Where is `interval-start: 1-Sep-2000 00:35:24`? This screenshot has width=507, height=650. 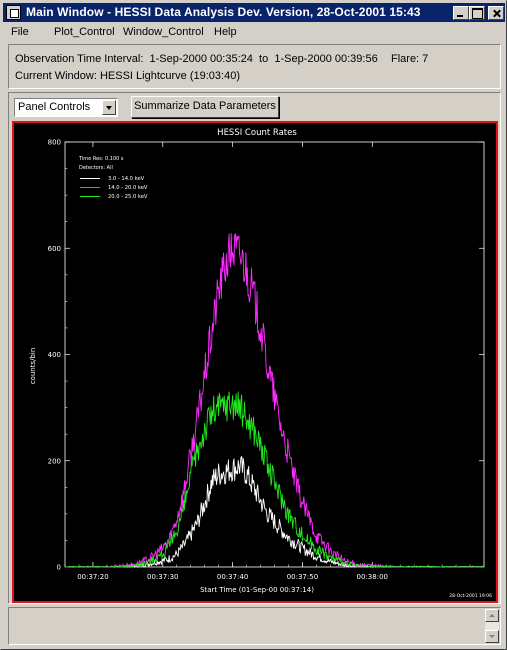
interval-start: 1-Sep-2000 00:35:24 is located at coordinates (201, 59).